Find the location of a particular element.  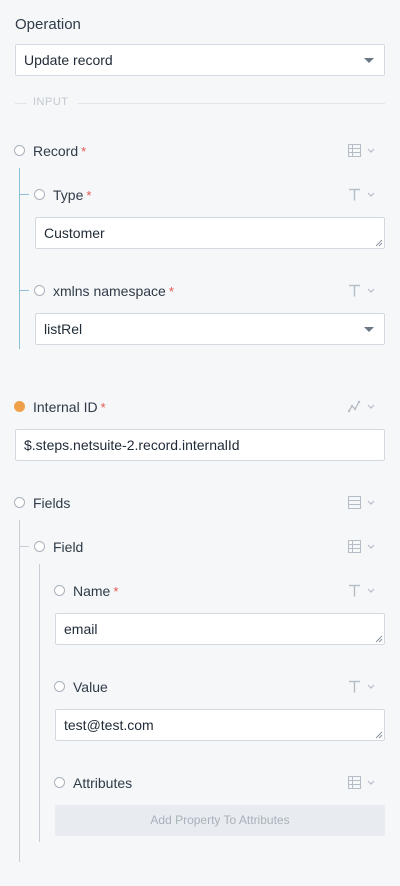

name-type-selector is located at coordinates (361, 590).